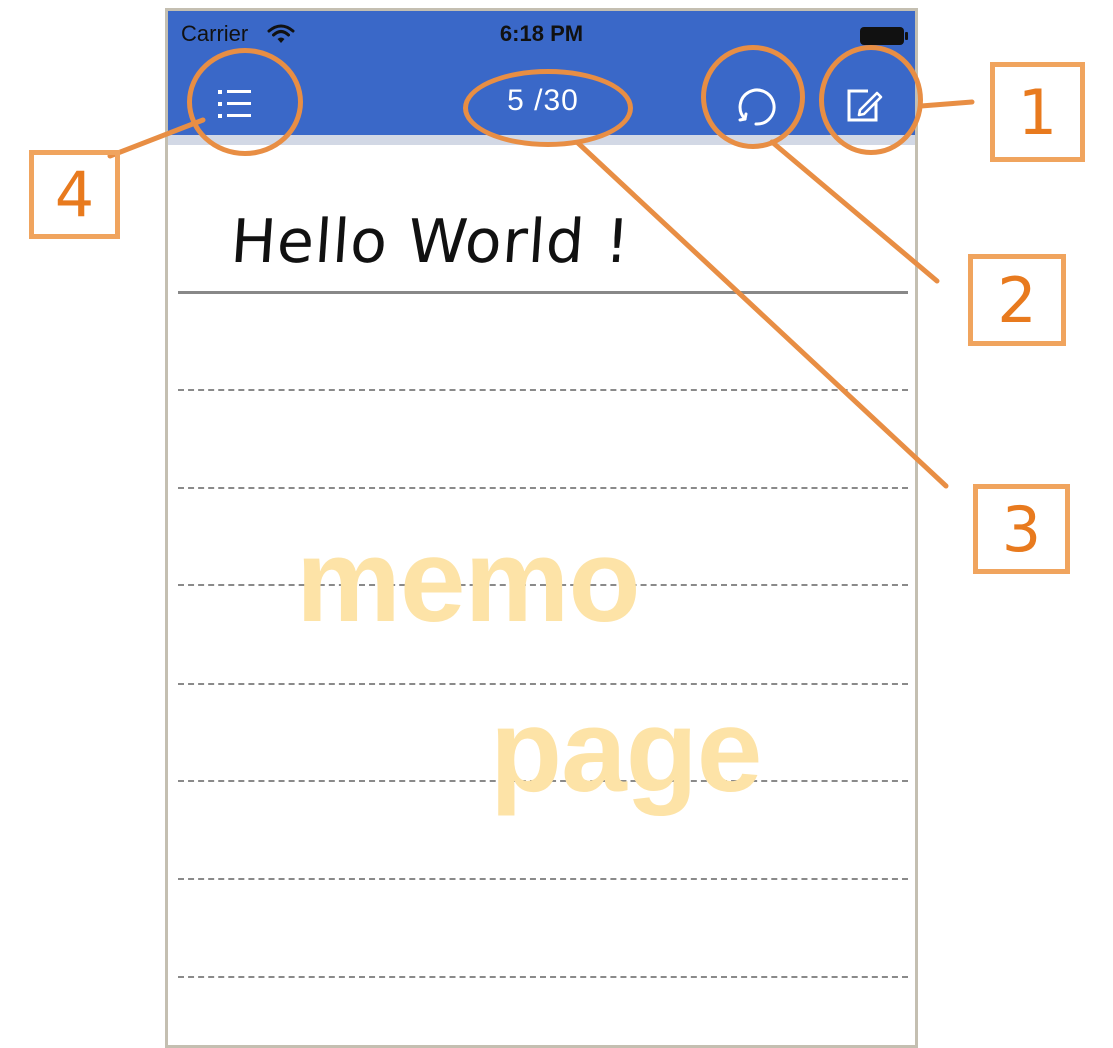 The image size is (1113, 1048). I want to click on battery-icon, so click(884, 36).